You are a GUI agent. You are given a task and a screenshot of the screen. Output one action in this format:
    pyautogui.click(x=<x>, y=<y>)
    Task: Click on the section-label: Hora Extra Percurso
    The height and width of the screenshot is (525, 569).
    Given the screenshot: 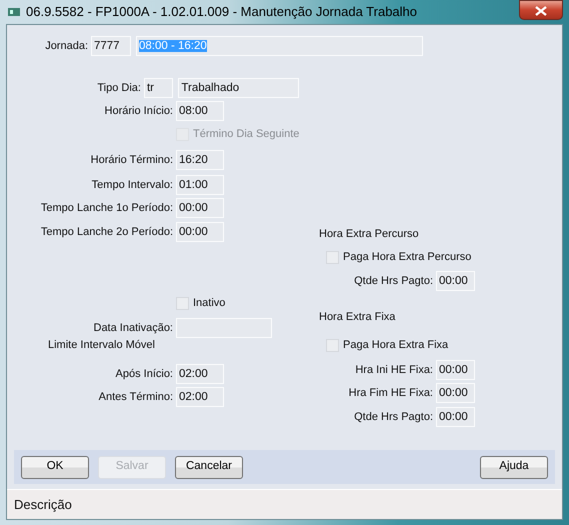 What is the action you would take?
    pyautogui.click(x=368, y=234)
    